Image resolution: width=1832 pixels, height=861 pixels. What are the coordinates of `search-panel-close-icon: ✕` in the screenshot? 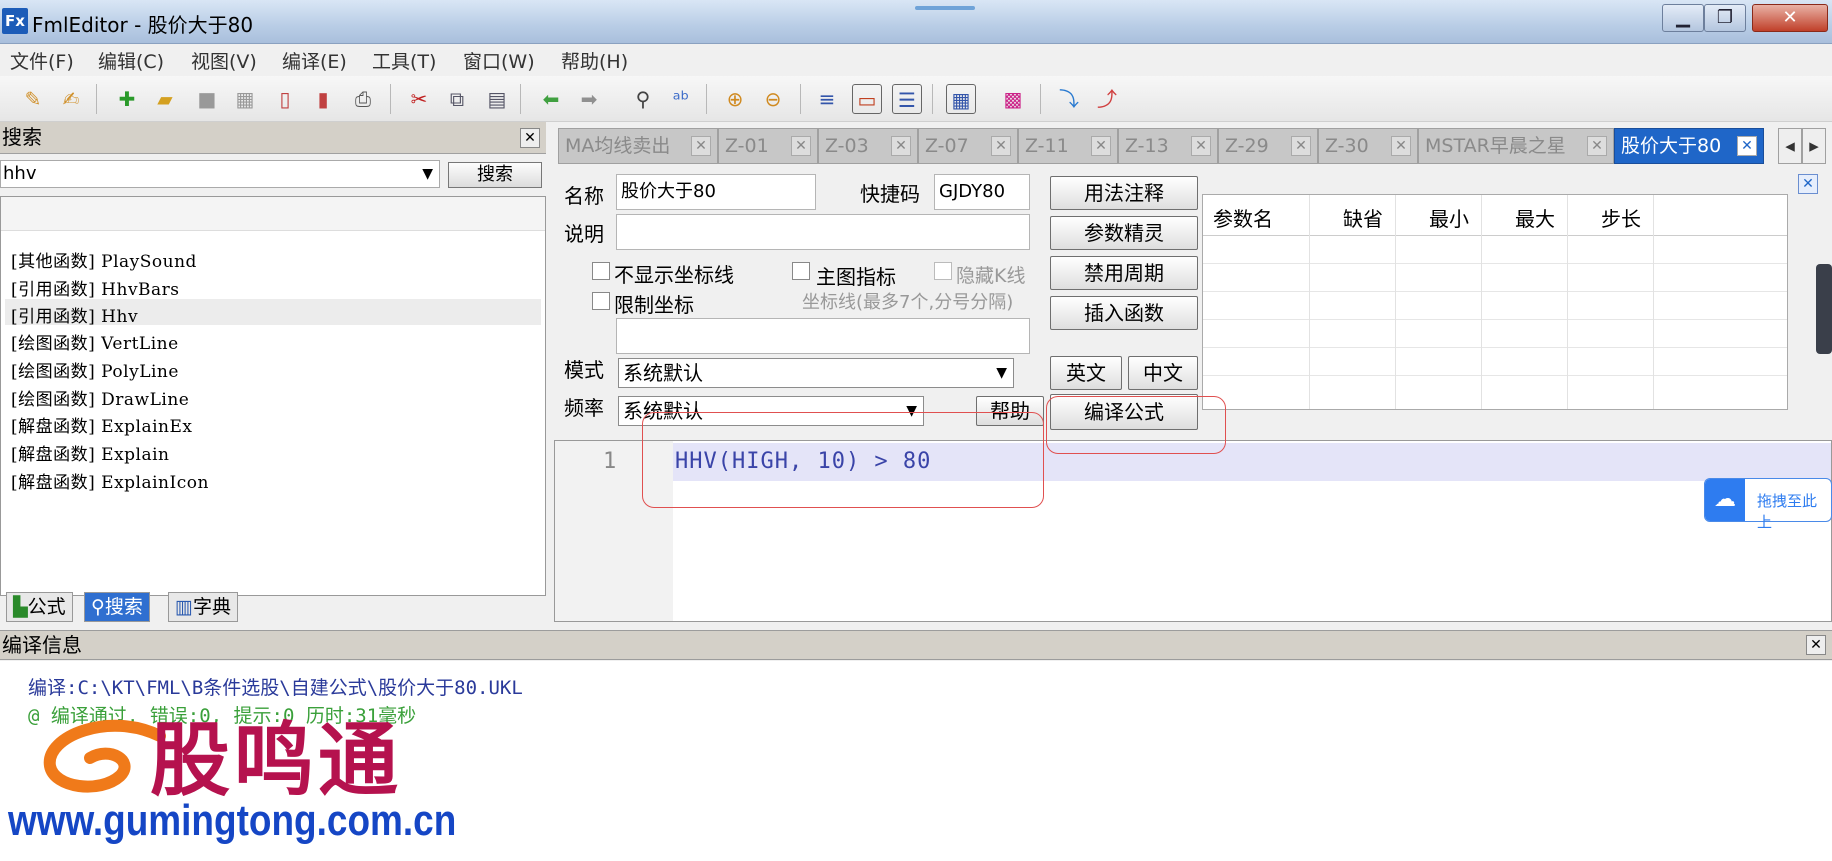 It's located at (530, 138).